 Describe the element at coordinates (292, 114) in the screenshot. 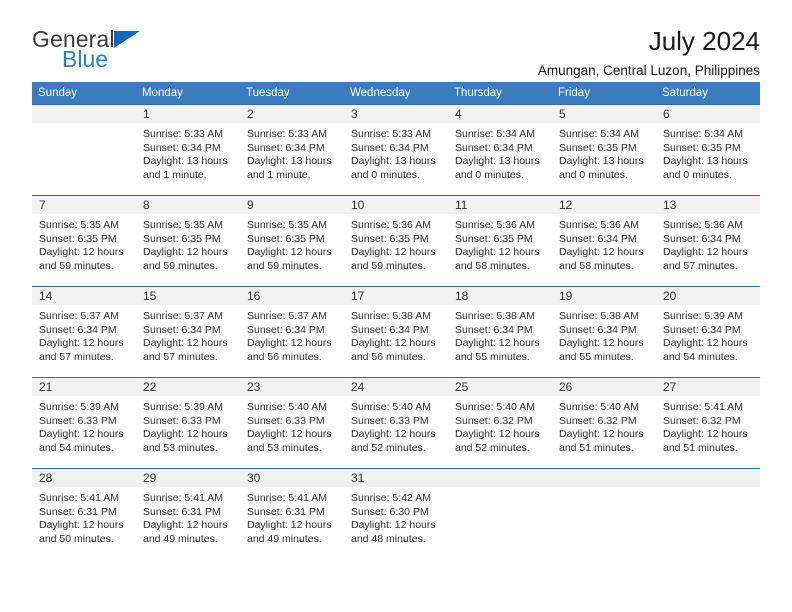

I see `day-number: 2` at that location.